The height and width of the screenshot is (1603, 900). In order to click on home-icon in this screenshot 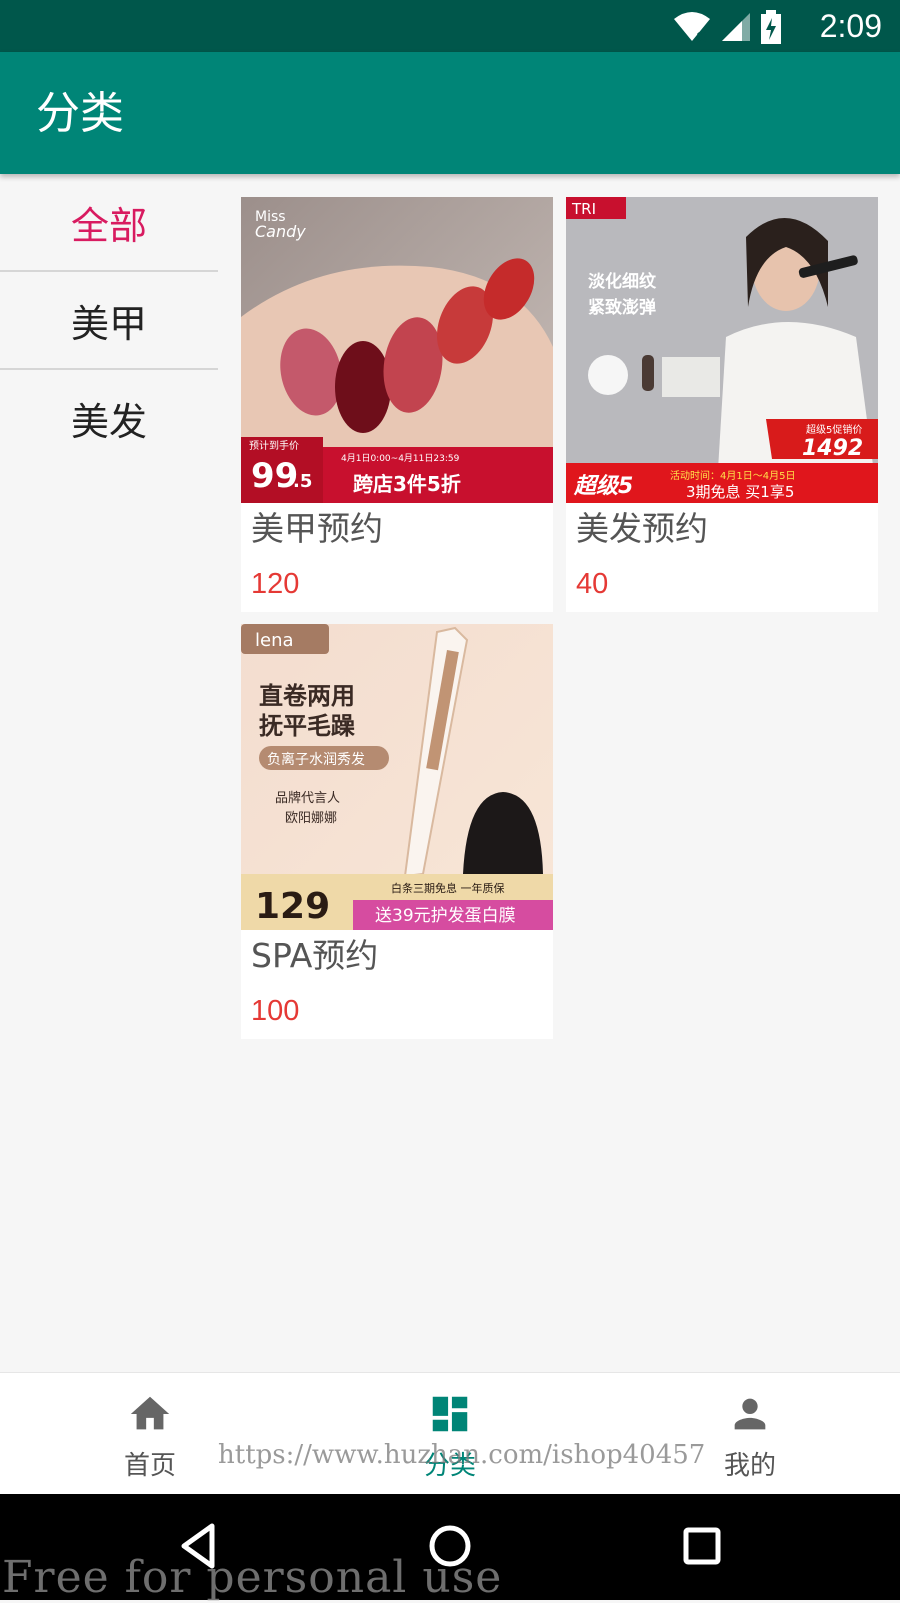, I will do `click(150, 1413)`.